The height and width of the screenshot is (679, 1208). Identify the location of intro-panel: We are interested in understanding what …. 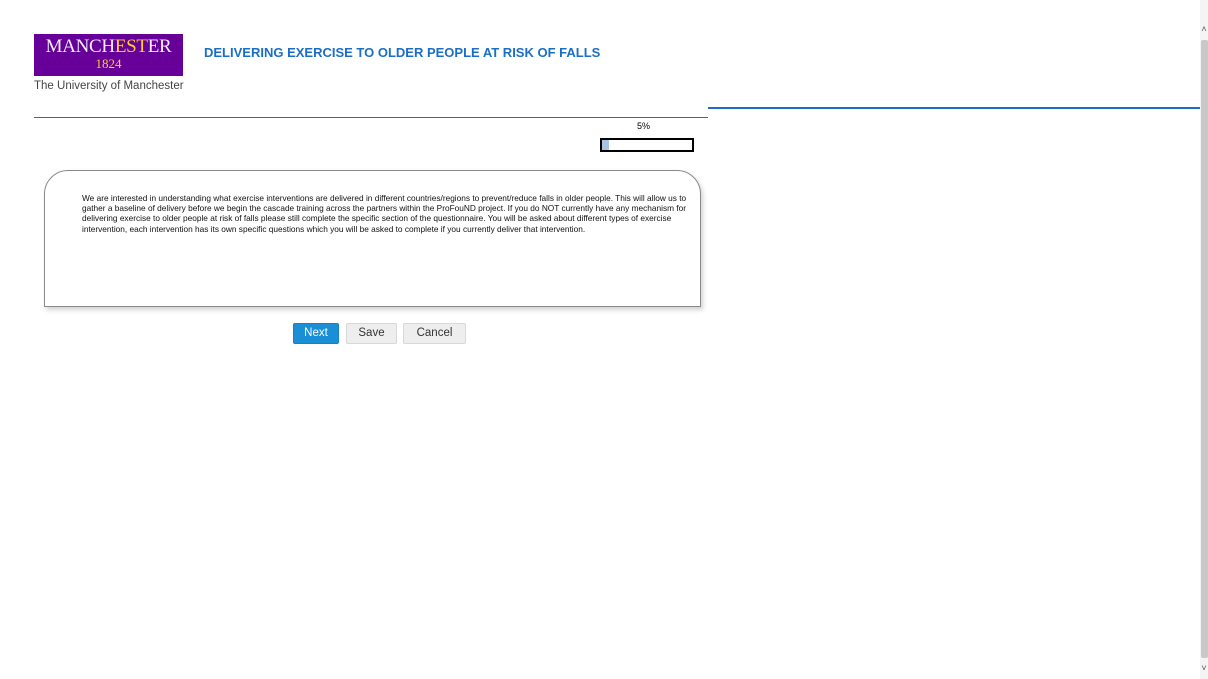
(372, 238).